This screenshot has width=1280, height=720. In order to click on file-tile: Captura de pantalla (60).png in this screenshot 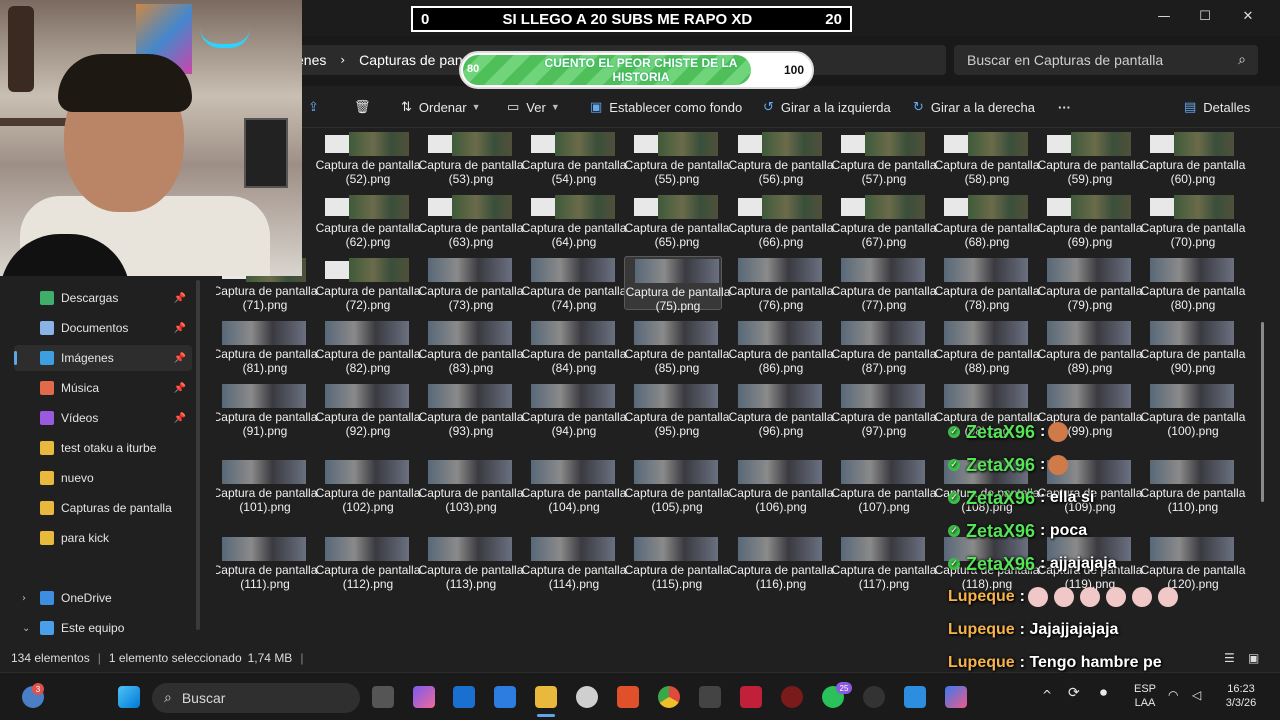, I will do `click(1192, 158)`.